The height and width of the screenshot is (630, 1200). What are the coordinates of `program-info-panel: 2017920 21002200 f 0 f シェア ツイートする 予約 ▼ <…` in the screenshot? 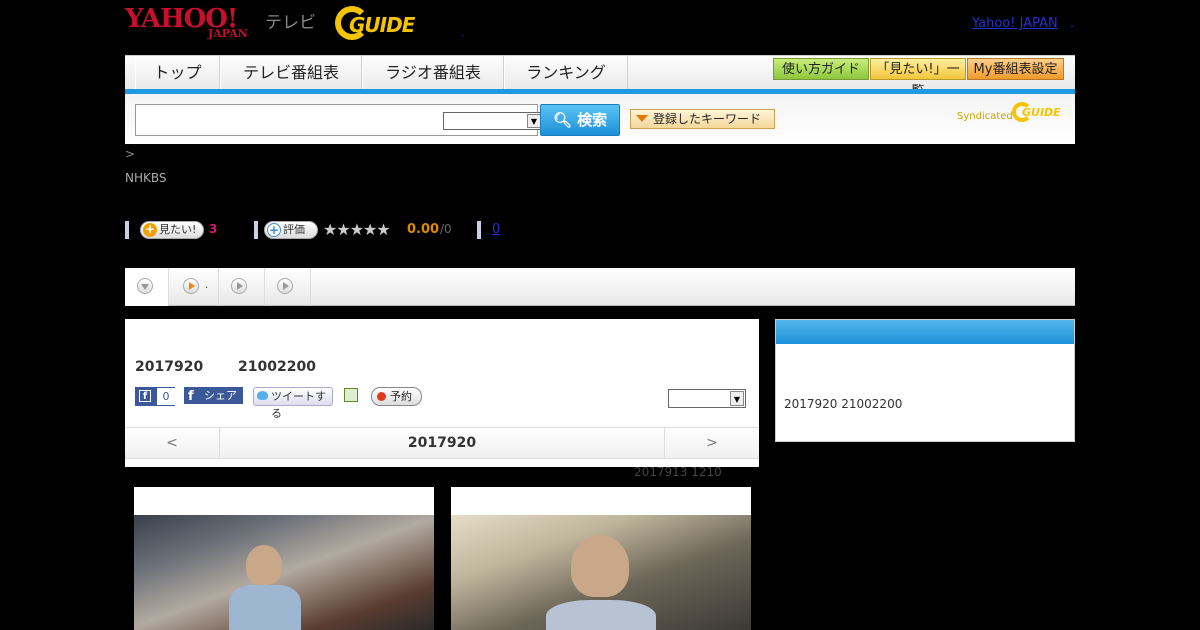 It's located at (442, 393).